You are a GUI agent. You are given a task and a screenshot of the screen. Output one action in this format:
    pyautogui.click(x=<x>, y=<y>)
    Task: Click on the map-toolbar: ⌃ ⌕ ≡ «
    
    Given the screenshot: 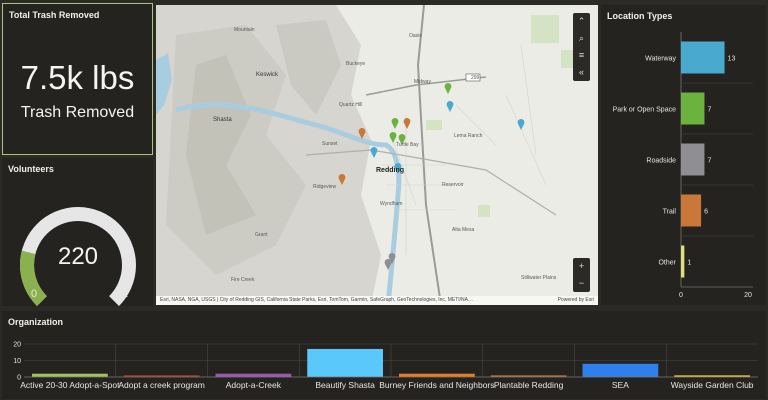 What is the action you would take?
    pyautogui.click(x=581, y=47)
    